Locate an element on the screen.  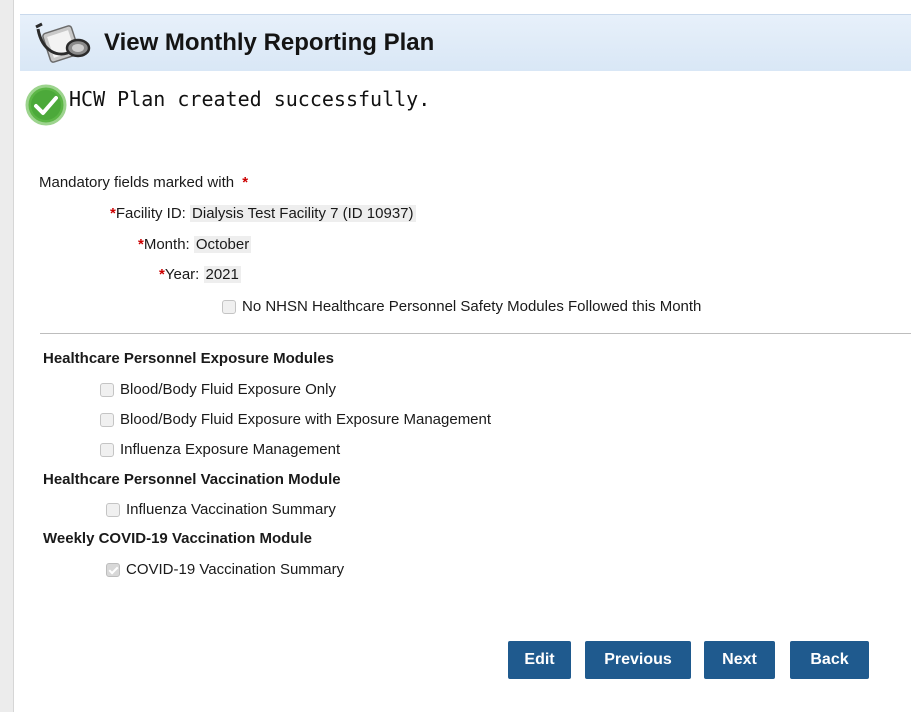
month-row: *Month: October is located at coordinates (195, 244).